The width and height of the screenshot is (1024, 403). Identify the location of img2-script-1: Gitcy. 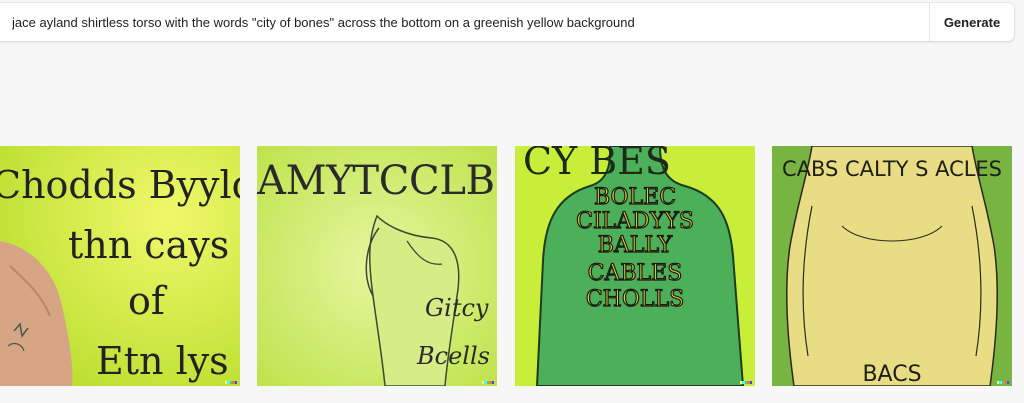
(457, 308).